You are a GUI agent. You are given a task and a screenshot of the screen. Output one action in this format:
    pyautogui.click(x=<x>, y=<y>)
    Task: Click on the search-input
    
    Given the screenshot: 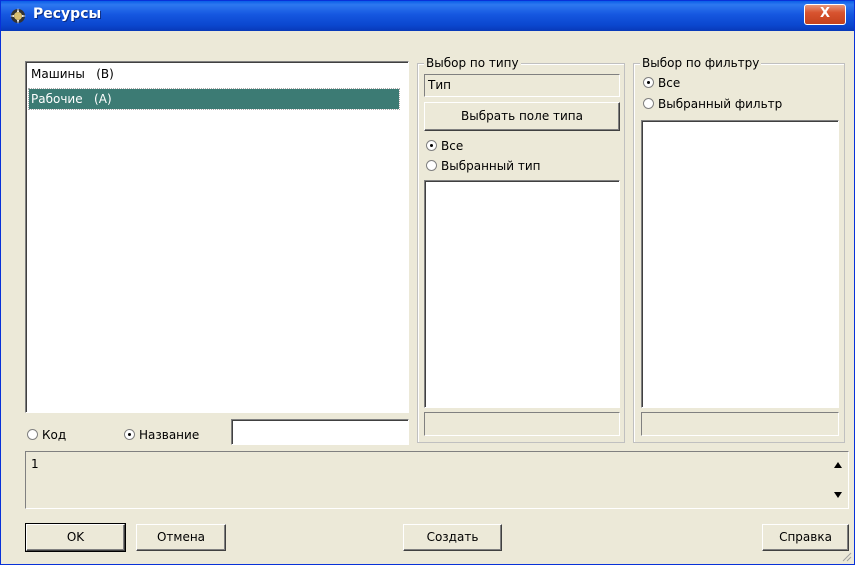 What is the action you would take?
    pyautogui.click(x=320, y=432)
    